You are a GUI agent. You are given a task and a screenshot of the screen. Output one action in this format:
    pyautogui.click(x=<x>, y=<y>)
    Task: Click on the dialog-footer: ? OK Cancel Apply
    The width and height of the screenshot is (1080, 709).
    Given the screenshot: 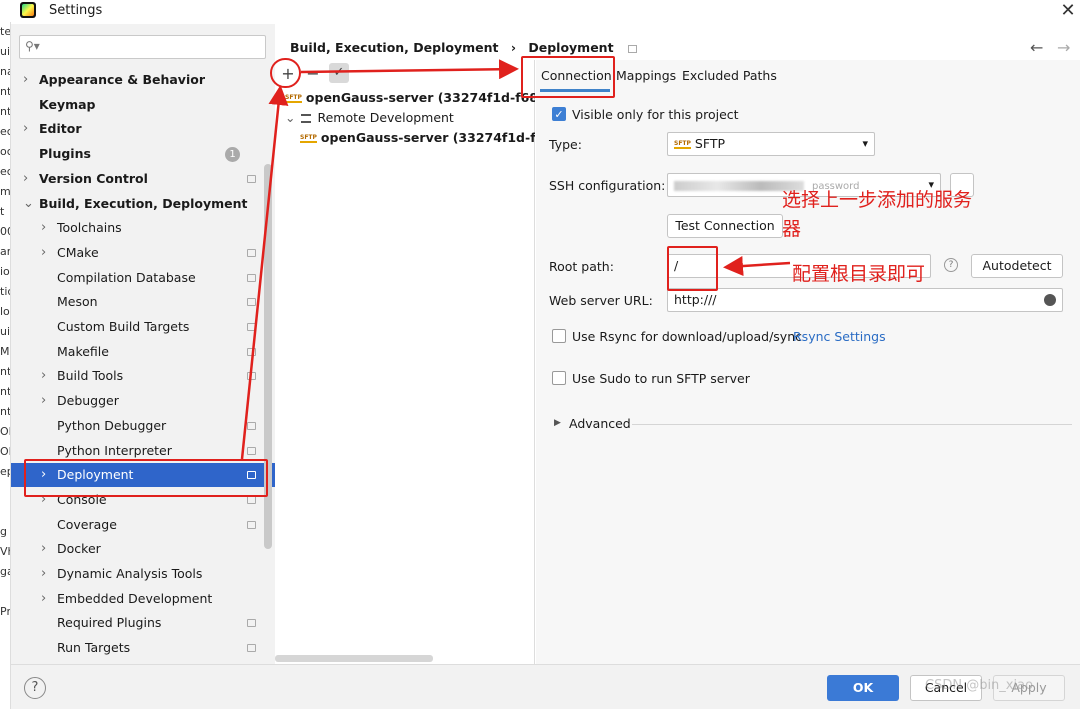 What is the action you would take?
    pyautogui.click(x=545, y=686)
    